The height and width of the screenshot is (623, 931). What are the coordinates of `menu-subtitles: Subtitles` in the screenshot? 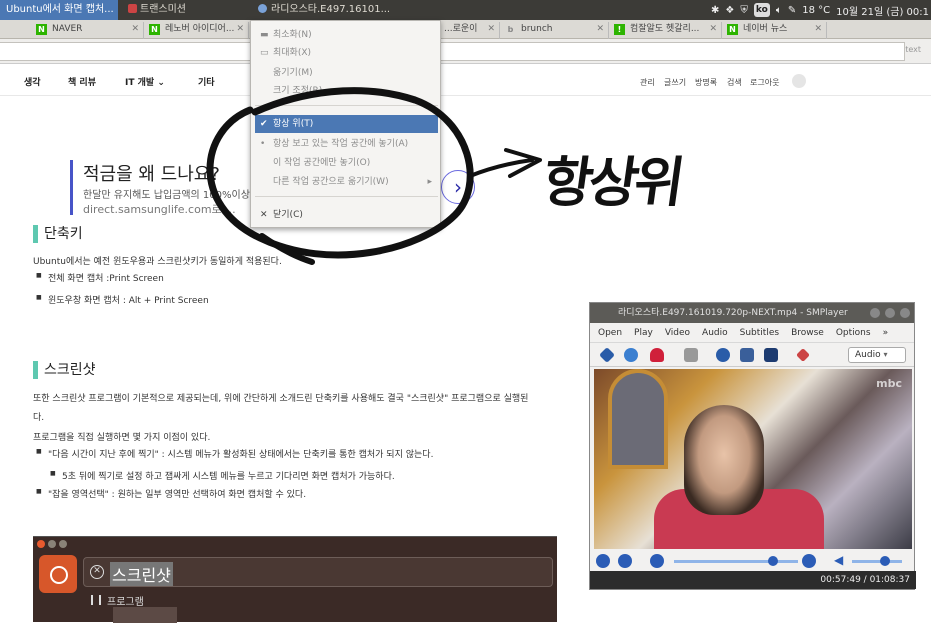 It's located at (759, 332).